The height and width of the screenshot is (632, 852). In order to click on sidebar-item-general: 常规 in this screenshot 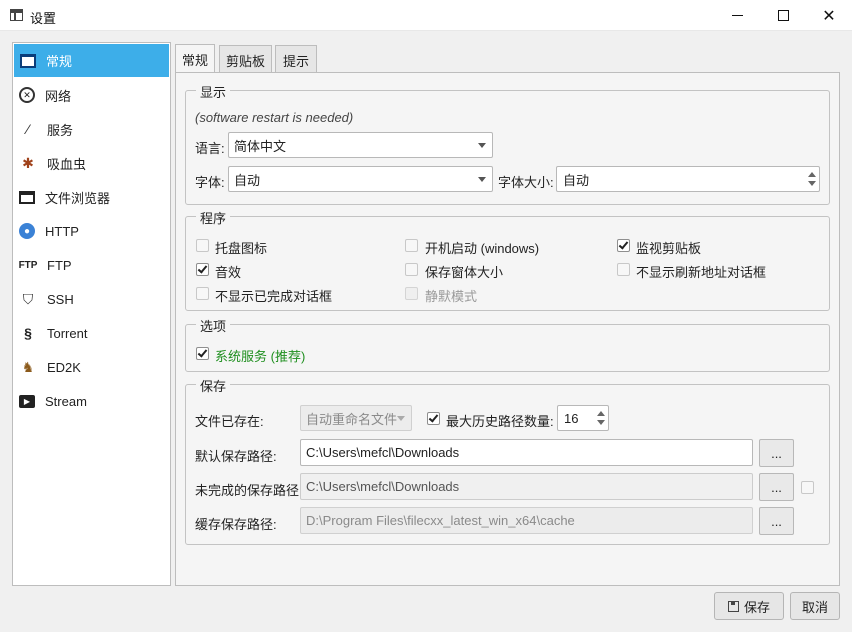, I will do `click(91, 60)`.